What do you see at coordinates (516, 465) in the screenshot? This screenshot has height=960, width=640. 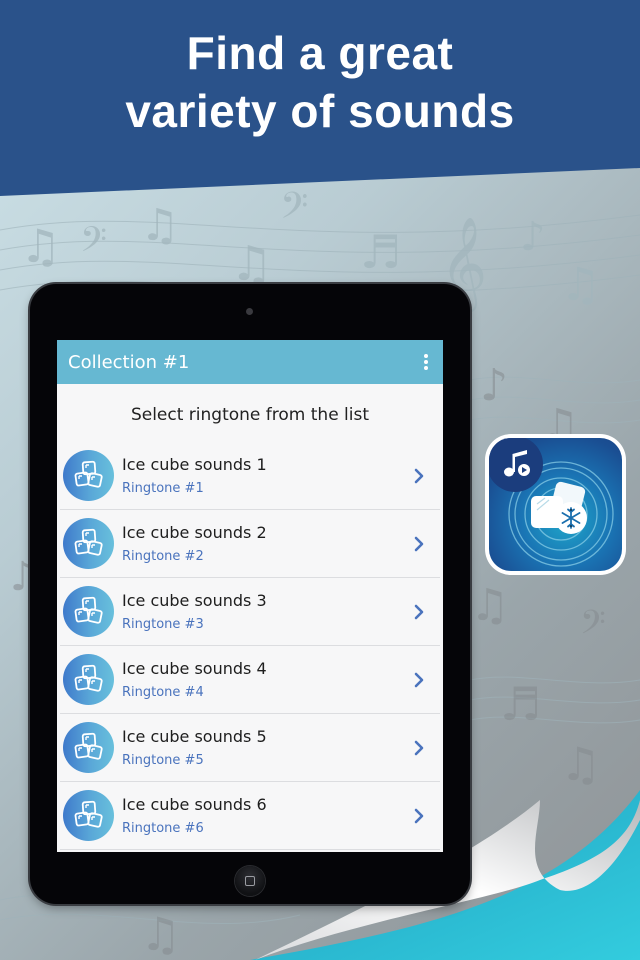 I see `music-note-play-icon` at bounding box center [516, 465].